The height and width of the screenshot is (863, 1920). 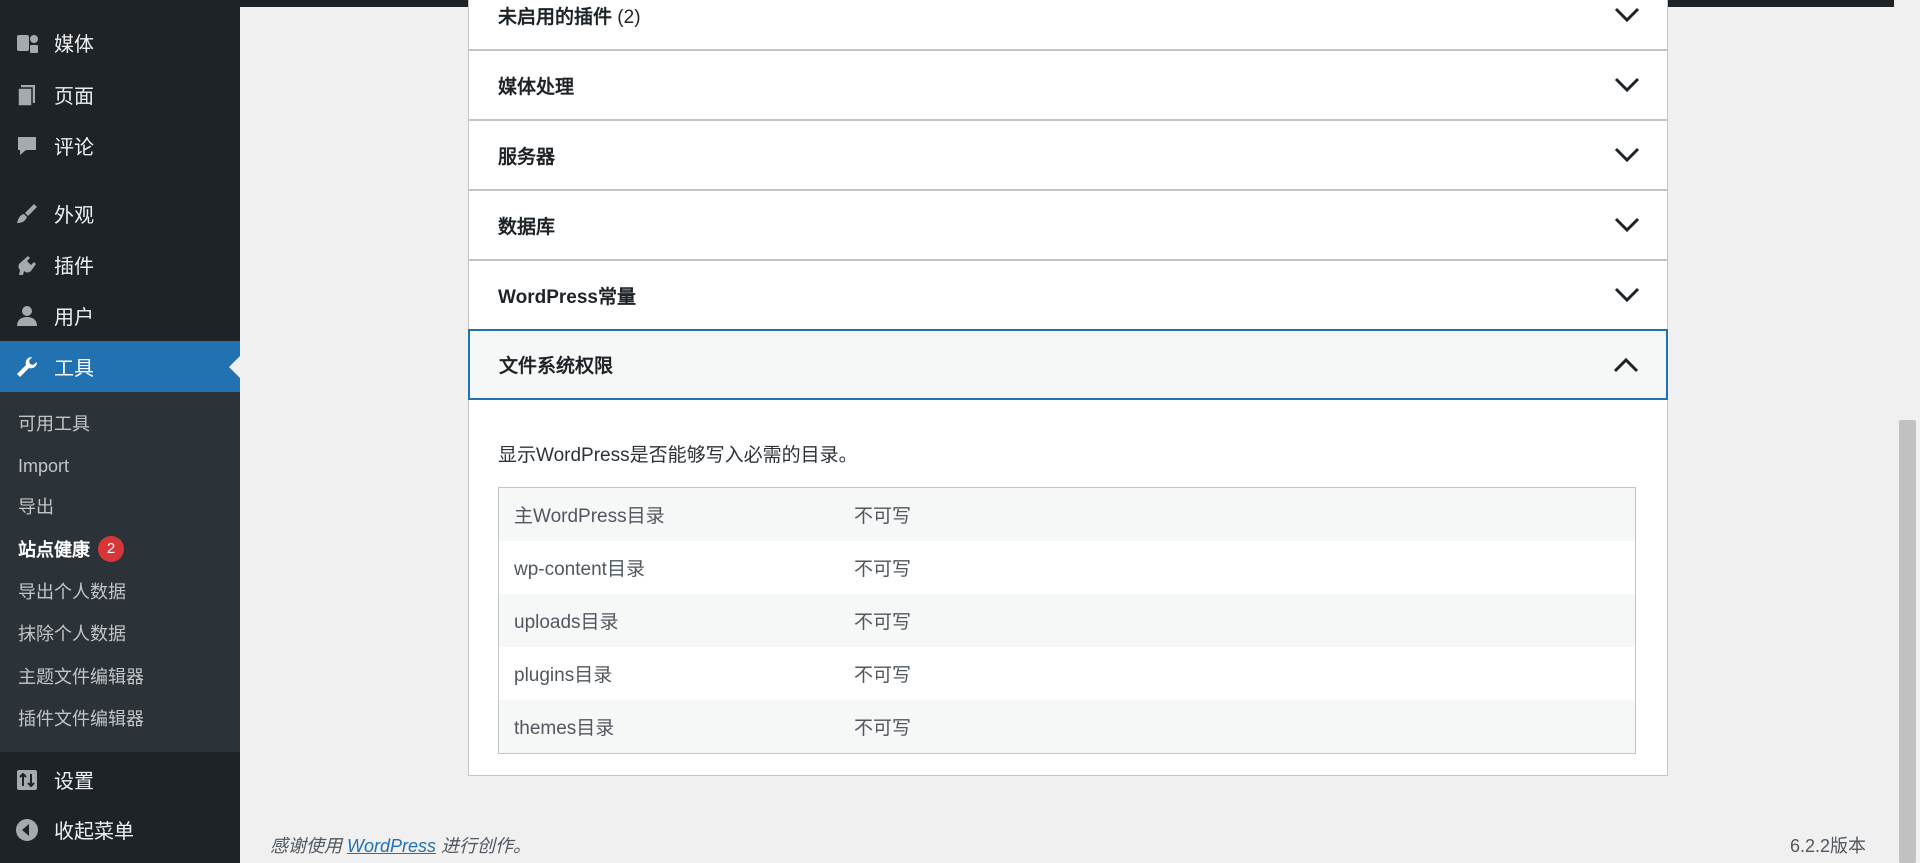 What do you see at coordinates (120, 779) in the screenshot?
I see `menu-settings: 设置` at bounding box center [120, 779].